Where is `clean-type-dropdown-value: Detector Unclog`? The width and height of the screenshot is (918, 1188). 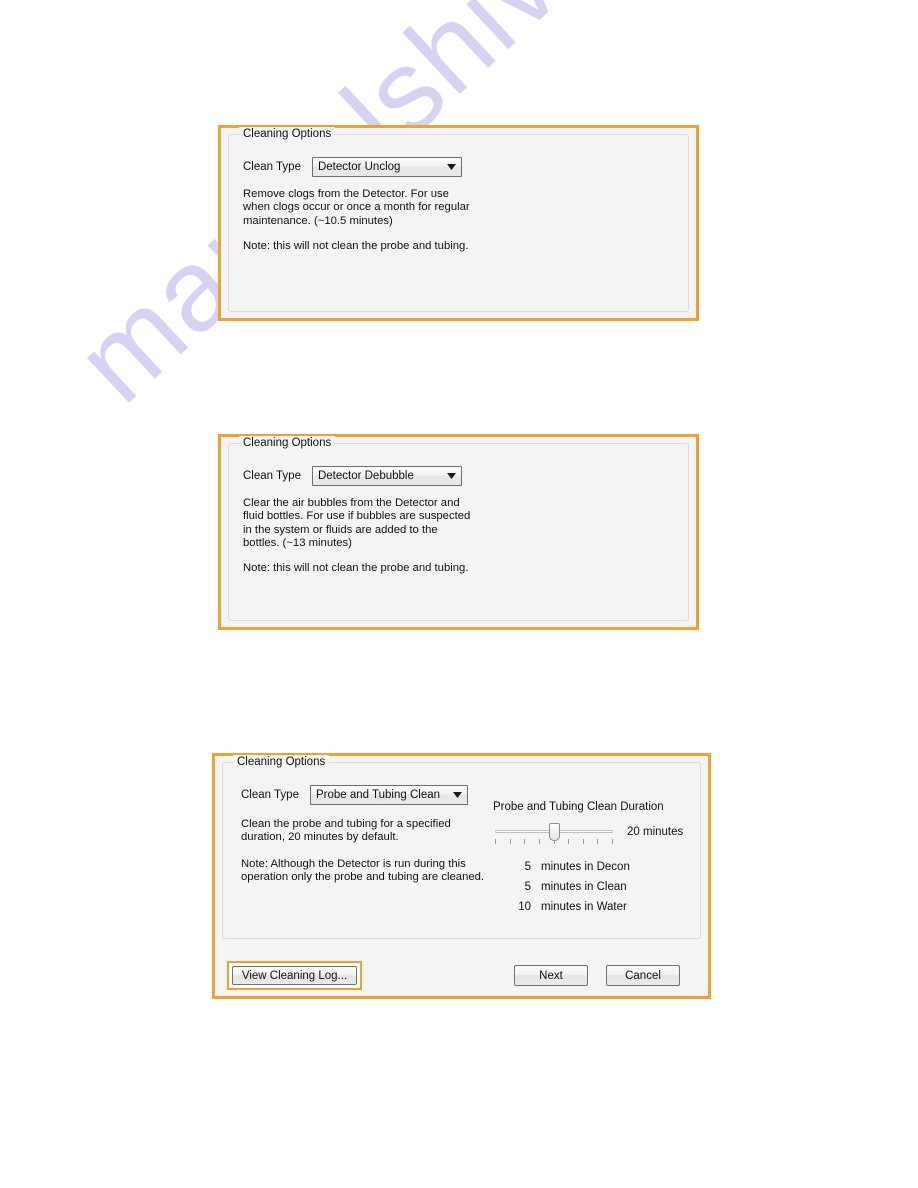 clean-type-dropdown-value: Detector Unclog is located at coordinates (359, 167).